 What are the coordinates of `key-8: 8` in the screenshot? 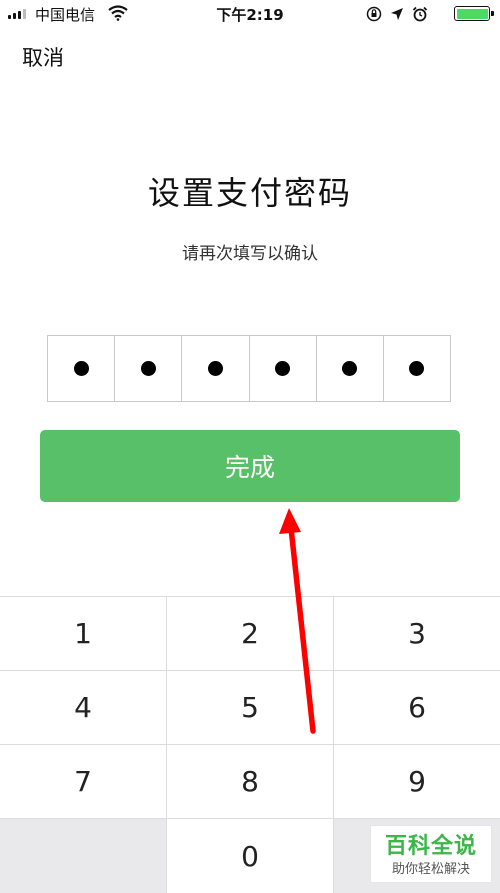 It's located at (250, 781).